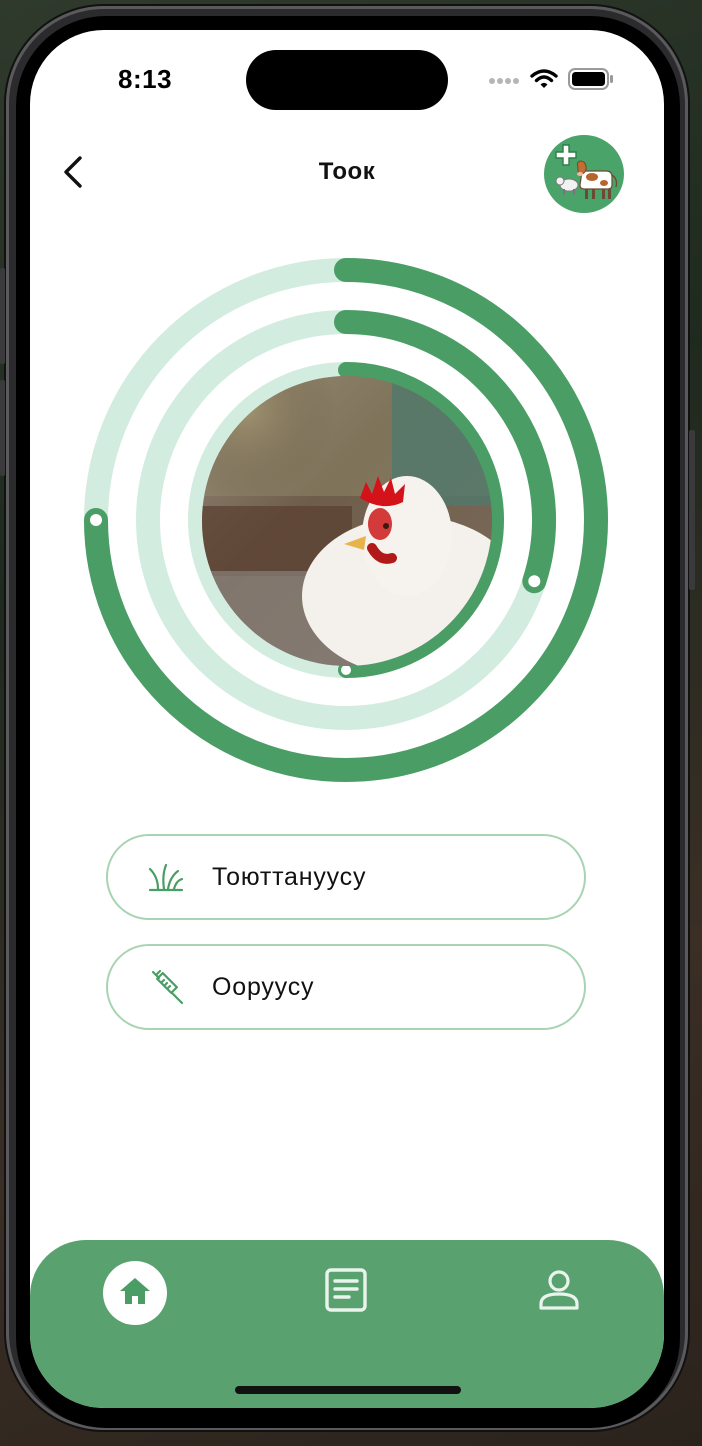 This screenshot has height=1446, width=702. I want to click on feeding-button: Тоюттануусу, so click(346, 877).